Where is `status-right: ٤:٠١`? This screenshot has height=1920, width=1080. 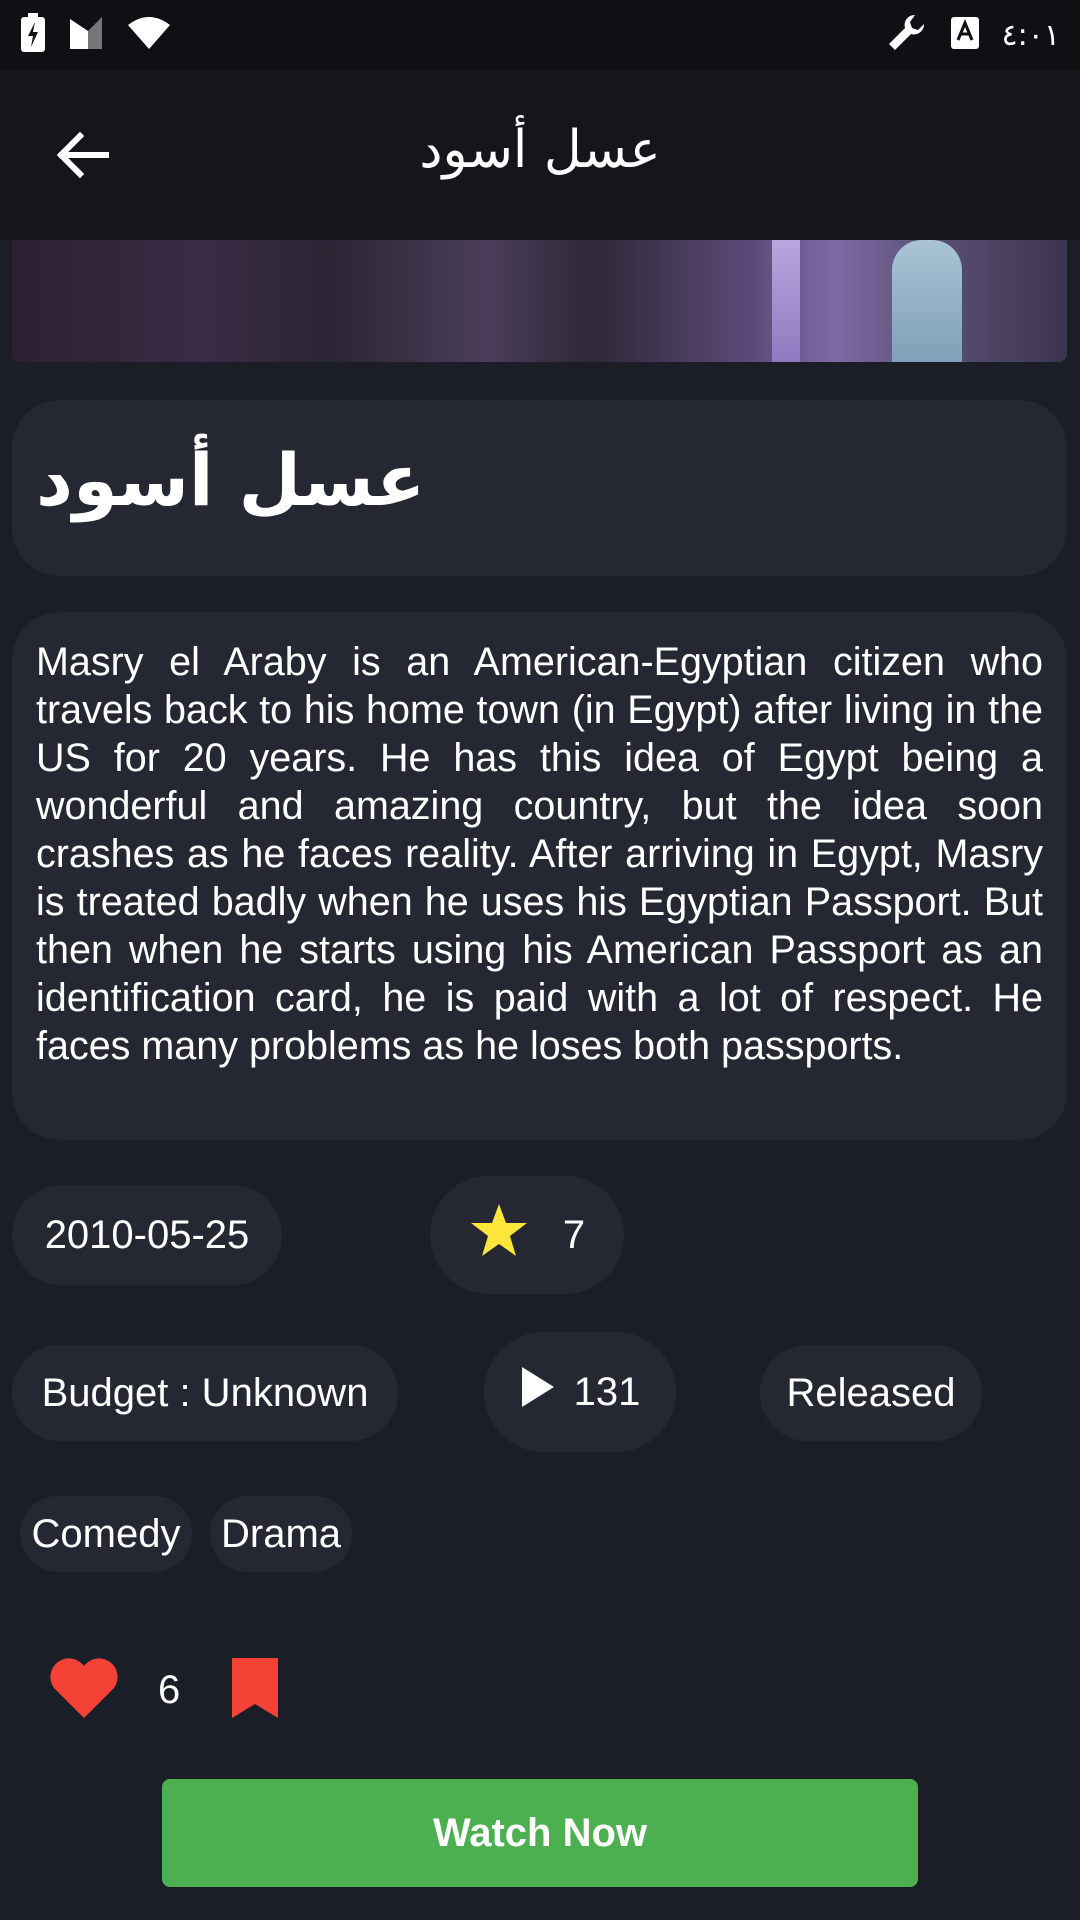
status-right: ٤:٠١ is located at coordinates (973, 35).